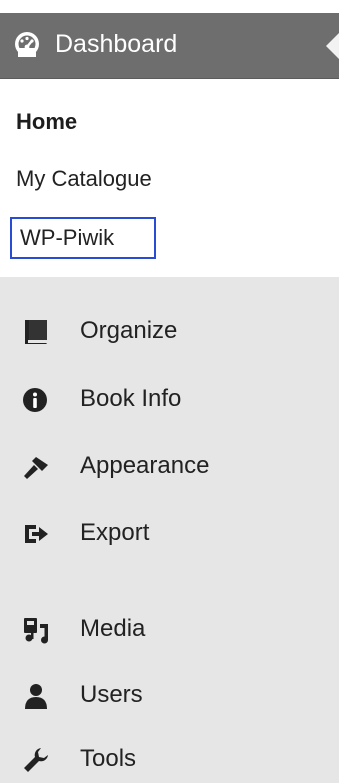  What do you see at coordinates (115, 532) in the screenshot?
I see `menu-item-label: Export` at bounding box center [115, 532].